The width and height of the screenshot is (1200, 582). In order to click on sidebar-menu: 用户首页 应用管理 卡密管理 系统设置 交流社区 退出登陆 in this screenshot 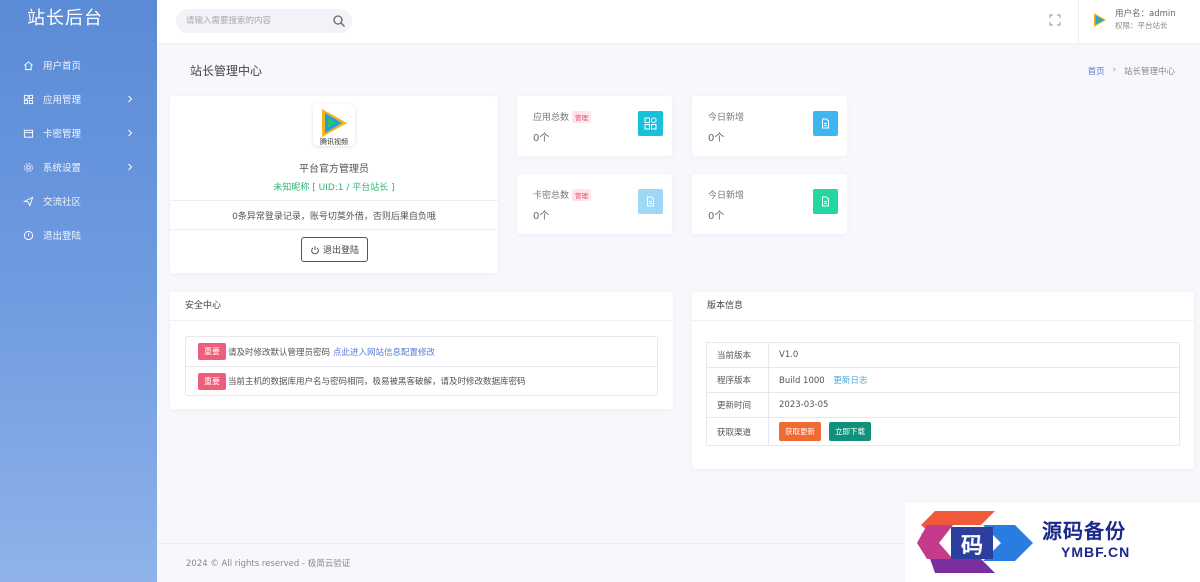, I will do `click(78, 150)`.